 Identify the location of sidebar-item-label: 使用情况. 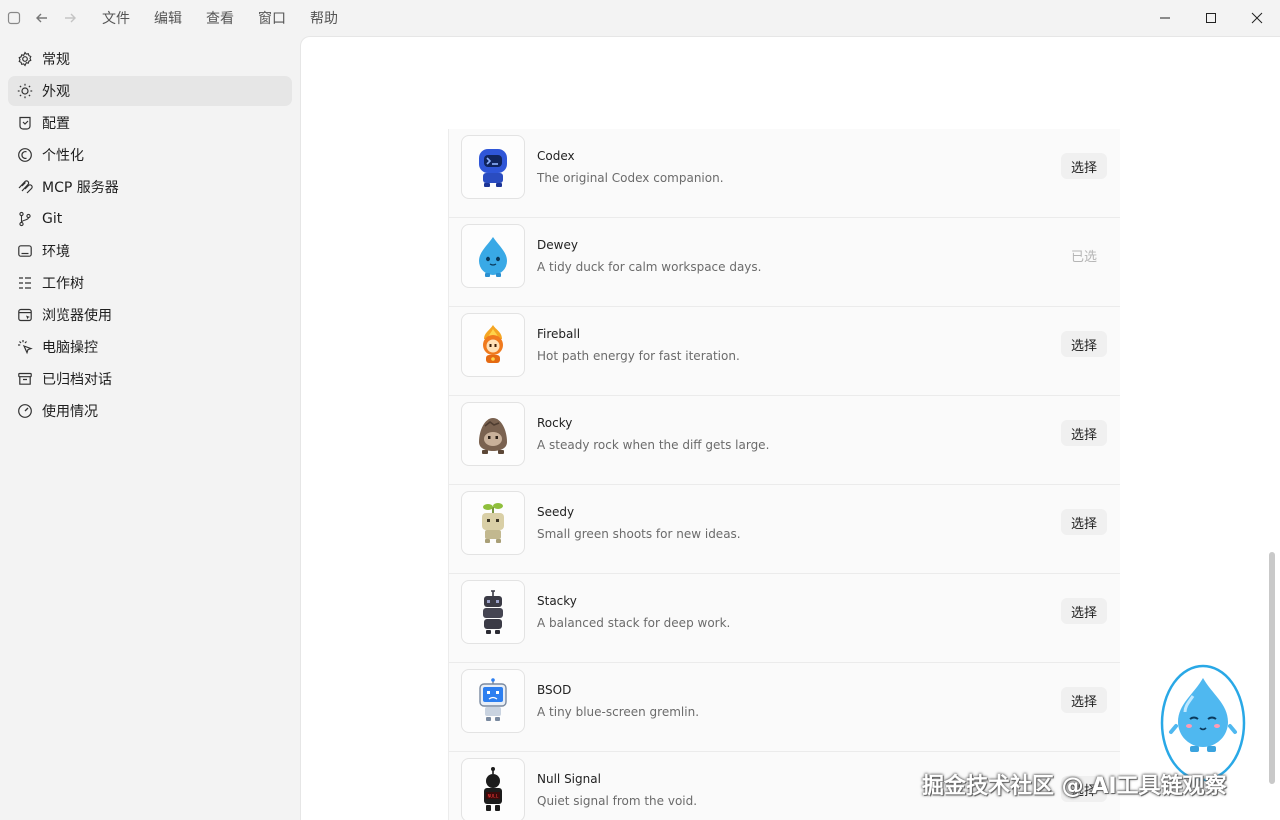
(70, 412).